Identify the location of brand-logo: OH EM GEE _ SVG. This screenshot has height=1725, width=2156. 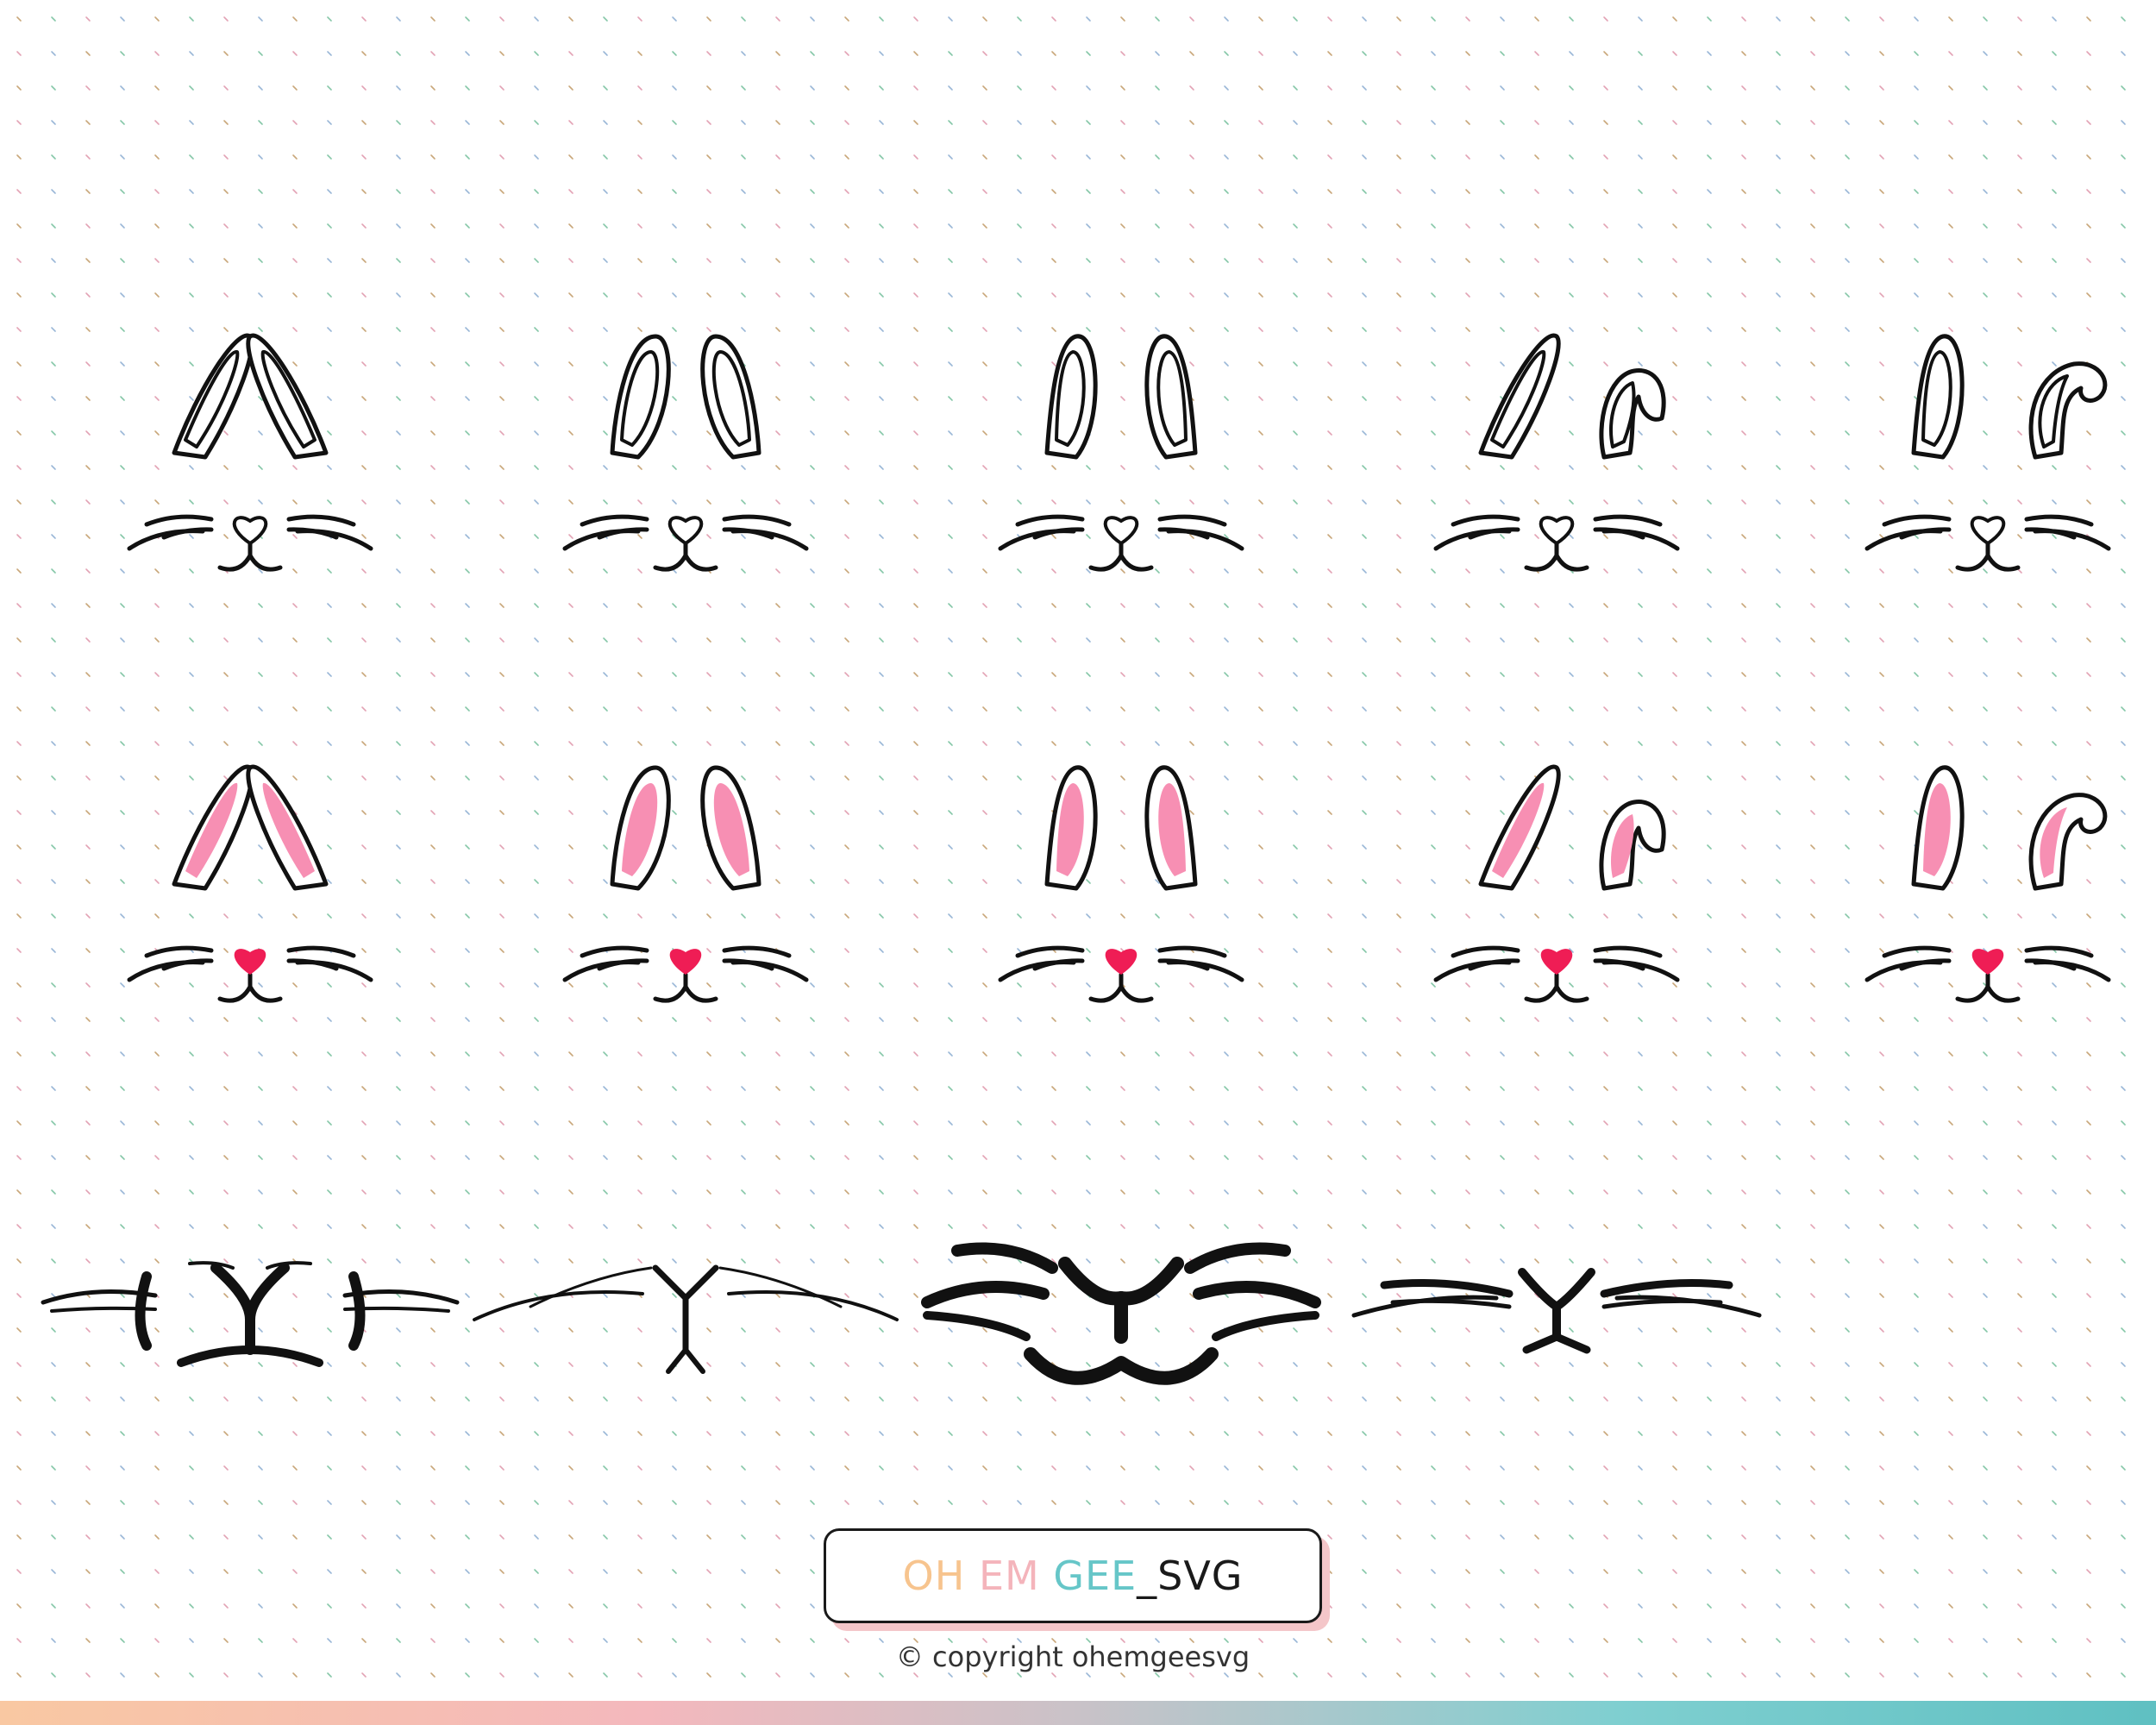
(1073, 1576).